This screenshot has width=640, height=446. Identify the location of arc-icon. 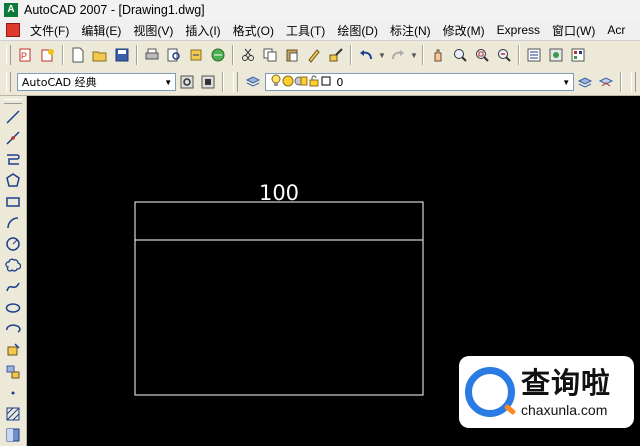
(13, 222).